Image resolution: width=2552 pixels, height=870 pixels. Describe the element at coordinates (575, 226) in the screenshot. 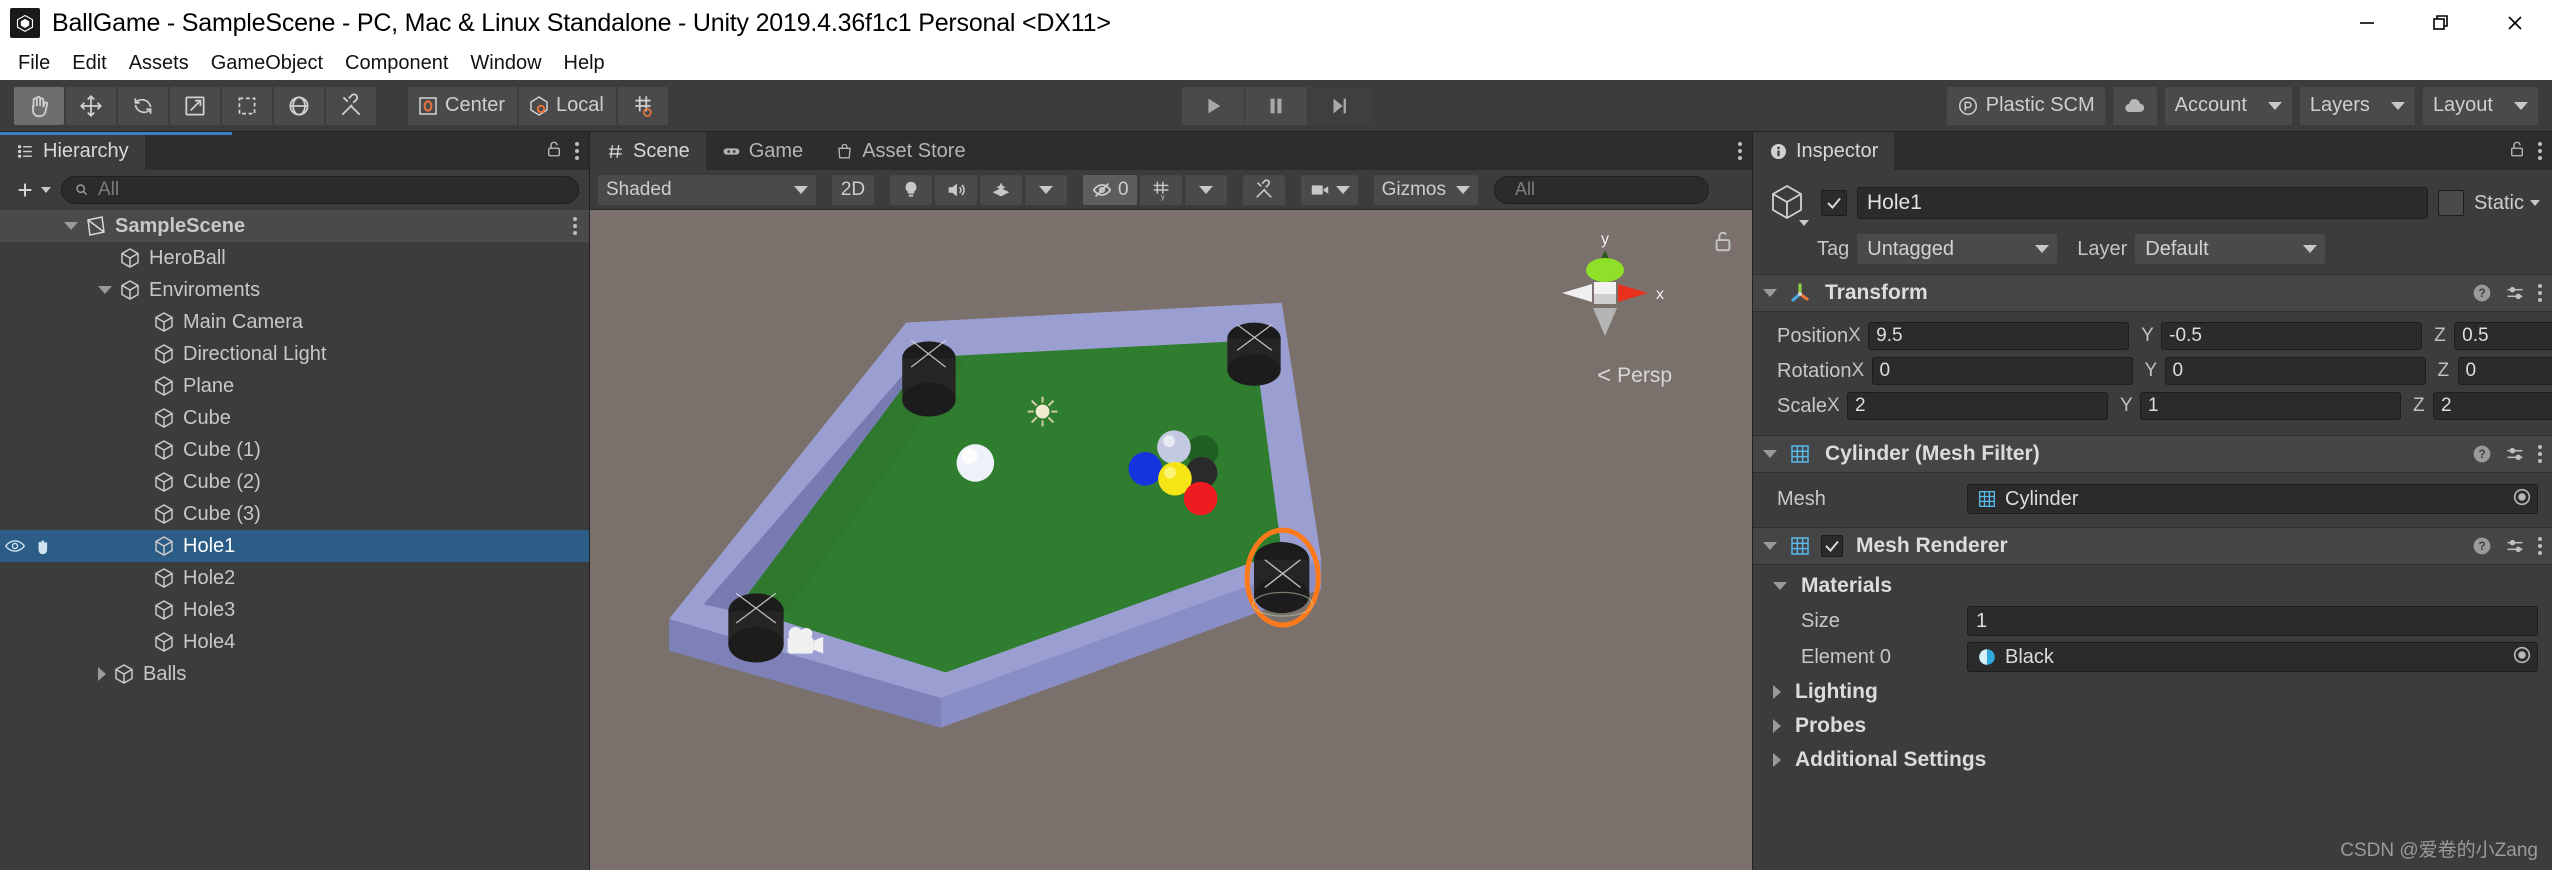

I see `scene-context-menu-icon` at that location.